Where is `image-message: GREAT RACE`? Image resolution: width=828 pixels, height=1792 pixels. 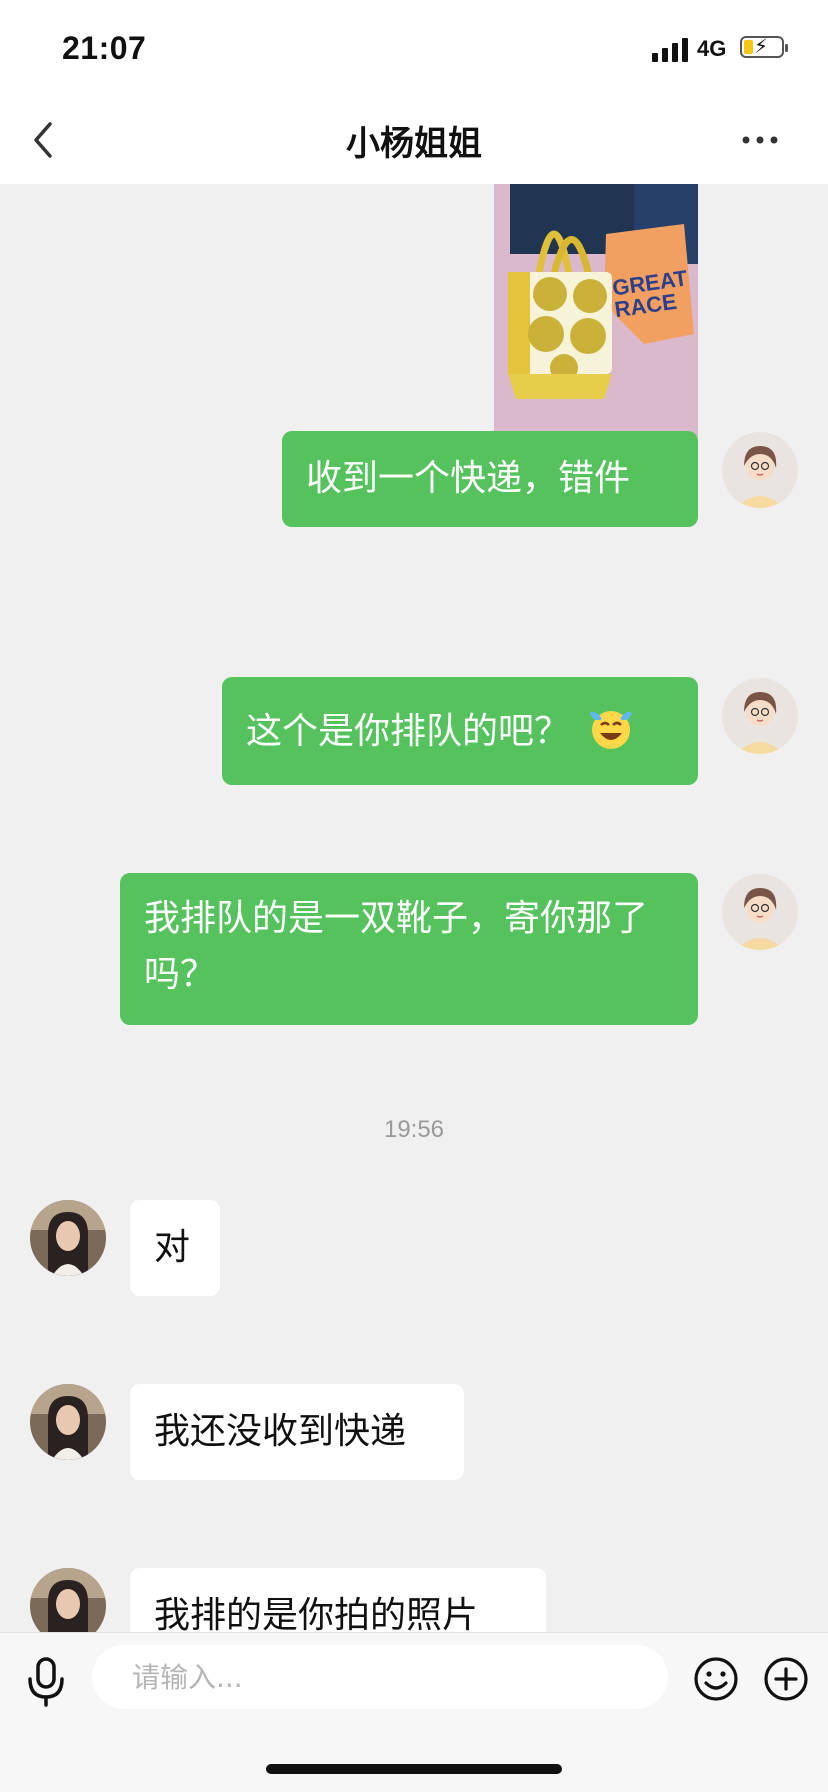
image-message: GREAT RACE is located at coordinates (596, 315).